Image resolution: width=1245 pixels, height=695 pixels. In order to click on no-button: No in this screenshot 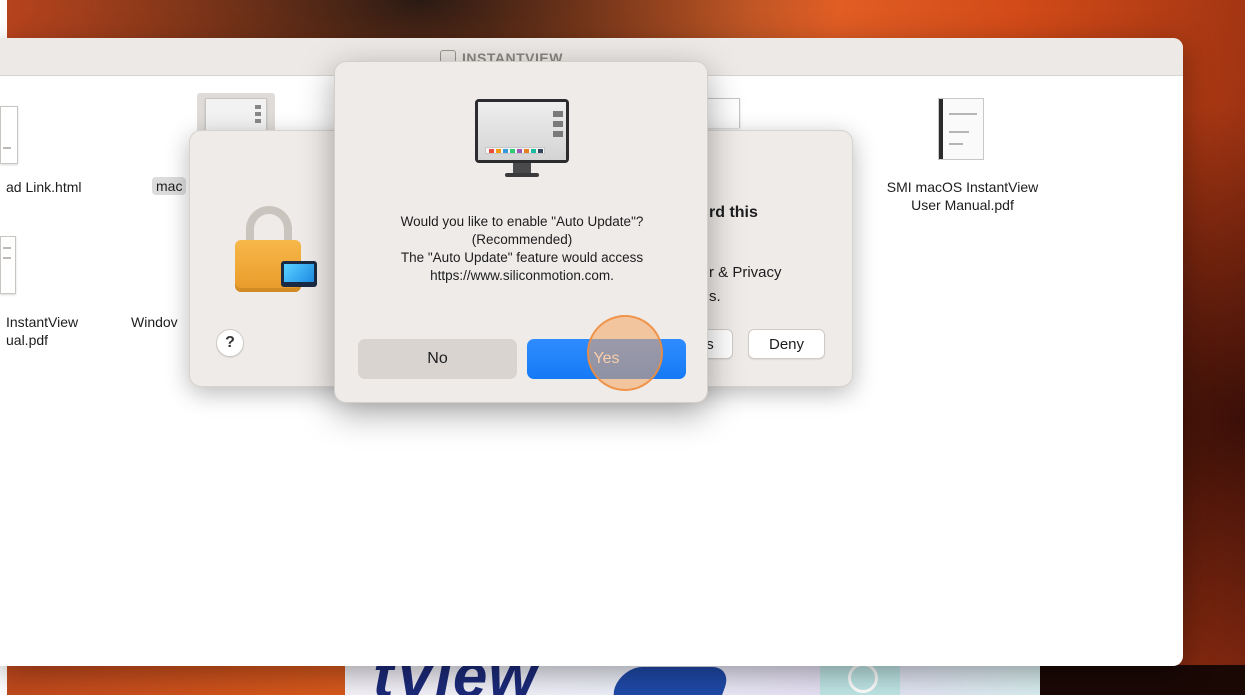, I will do `click(437, 359)`.